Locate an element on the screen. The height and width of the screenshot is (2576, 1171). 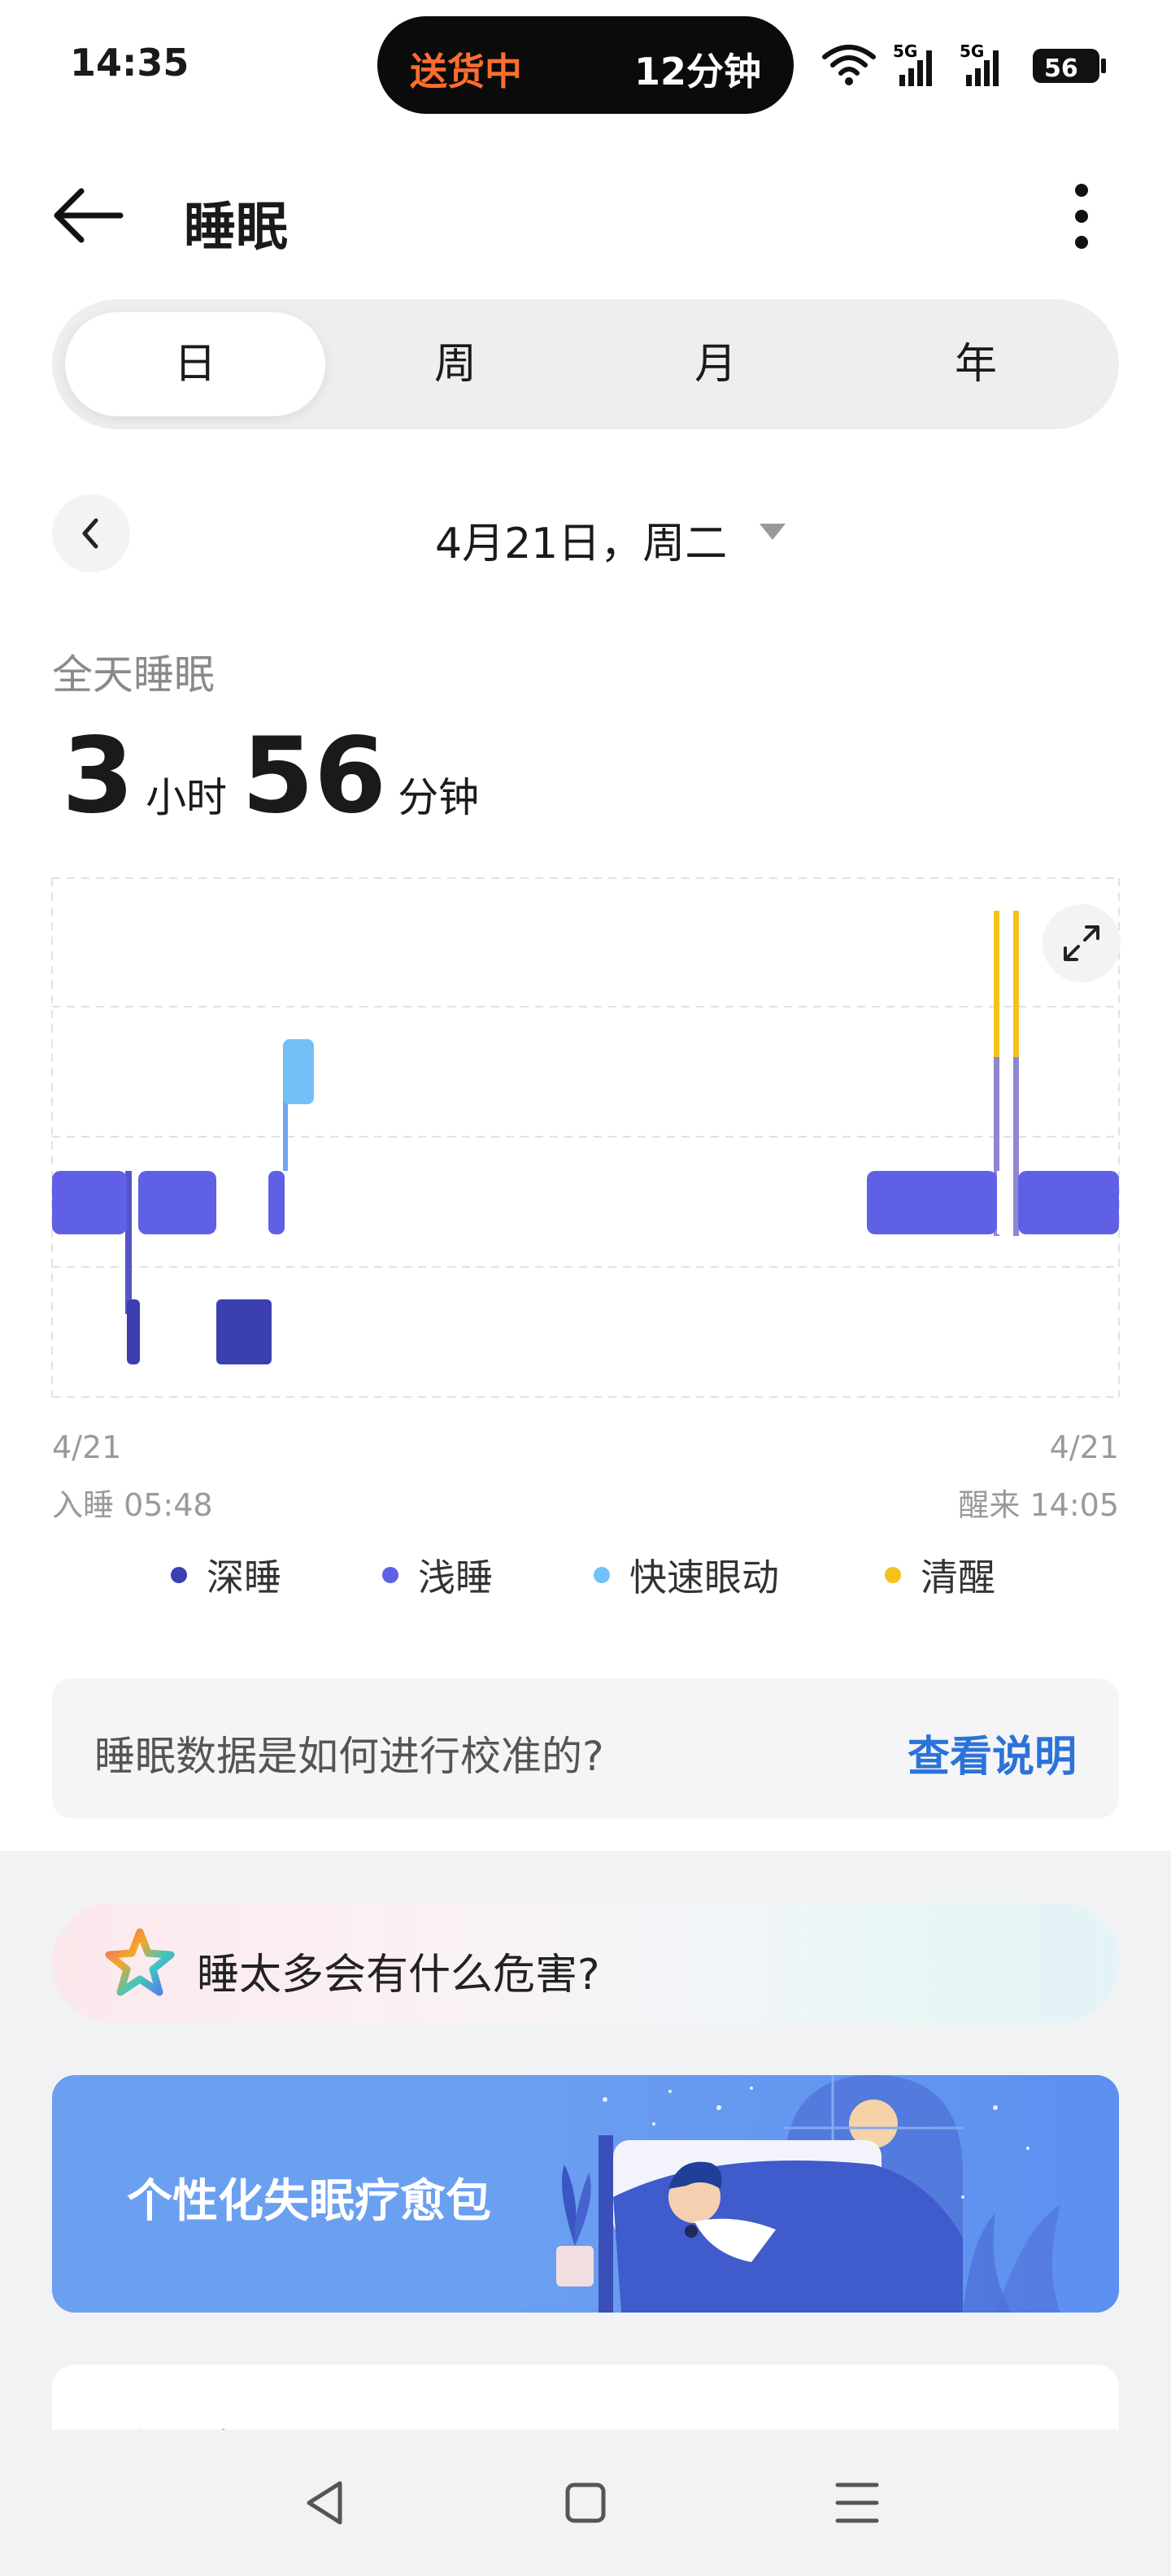
chart-start-date: 4/21 is located at coordinates (87, 1447).